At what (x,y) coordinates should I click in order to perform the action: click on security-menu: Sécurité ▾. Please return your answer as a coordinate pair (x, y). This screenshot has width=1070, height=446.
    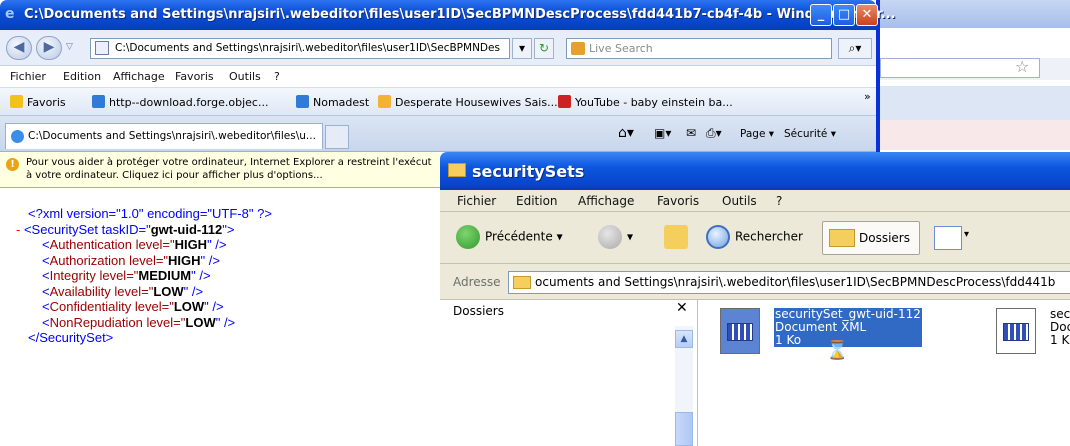
    Looking at the image, I should click on (810, 134).